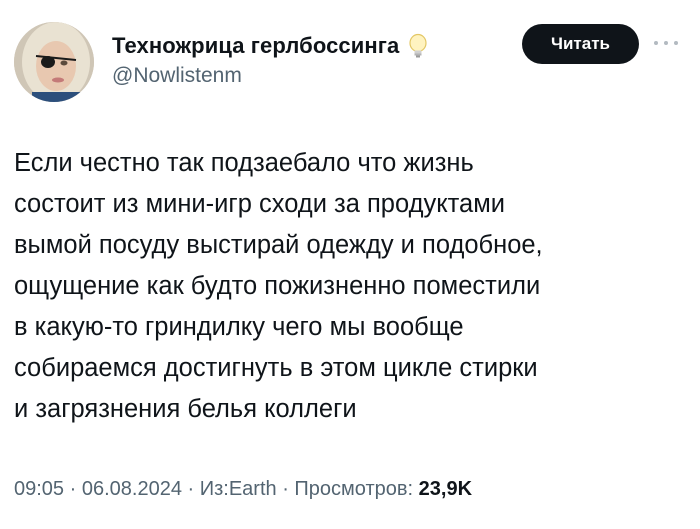  I want to click on avatar, so click(54, 62).